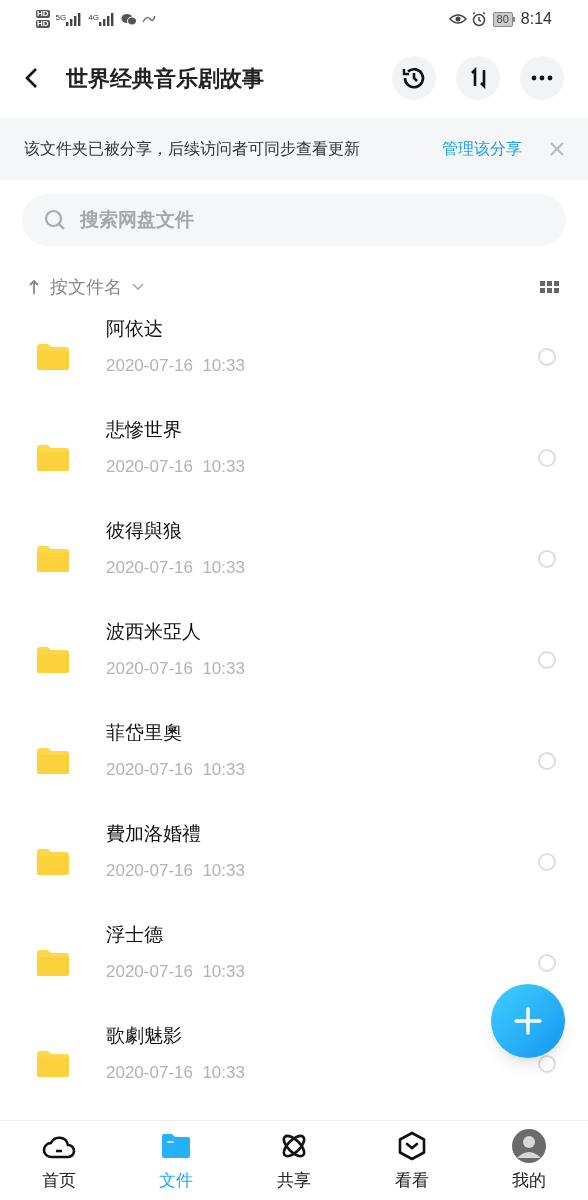 This screenshot has height=1200, width=588. Describe the element at coordinates (32, 78) in the screenshot. I see `back-icon` at that location.